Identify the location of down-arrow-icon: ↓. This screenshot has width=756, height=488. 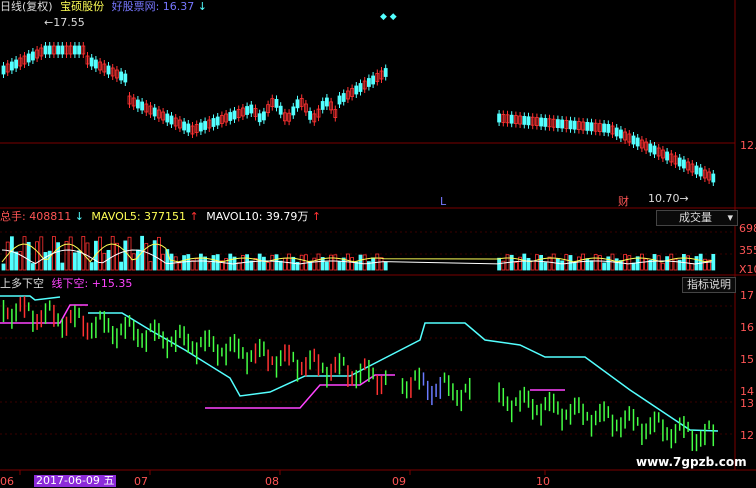
(202, 6).